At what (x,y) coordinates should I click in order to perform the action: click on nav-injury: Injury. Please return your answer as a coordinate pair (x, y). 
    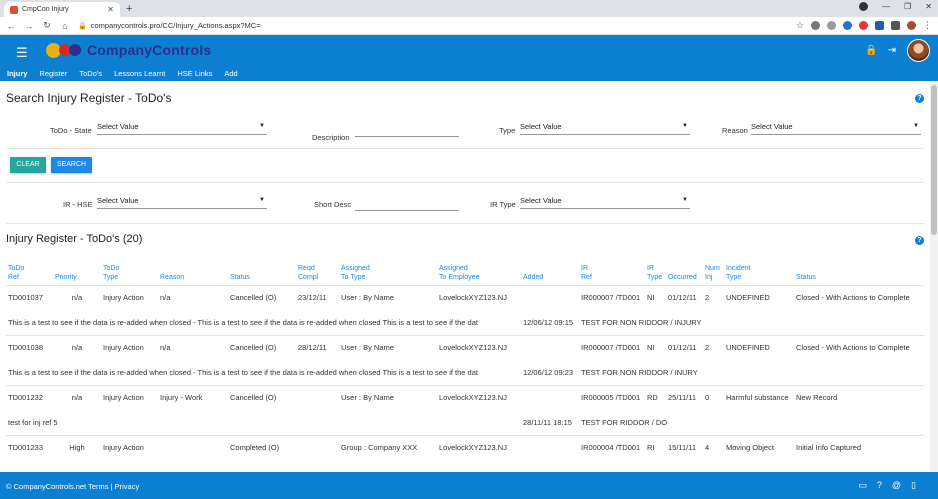
    Looking at the image, I should click on (17, 73).